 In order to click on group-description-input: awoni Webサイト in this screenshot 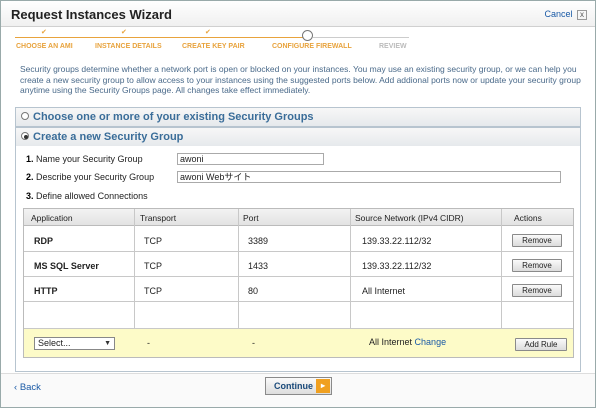, I will do `click(369, 177)`.